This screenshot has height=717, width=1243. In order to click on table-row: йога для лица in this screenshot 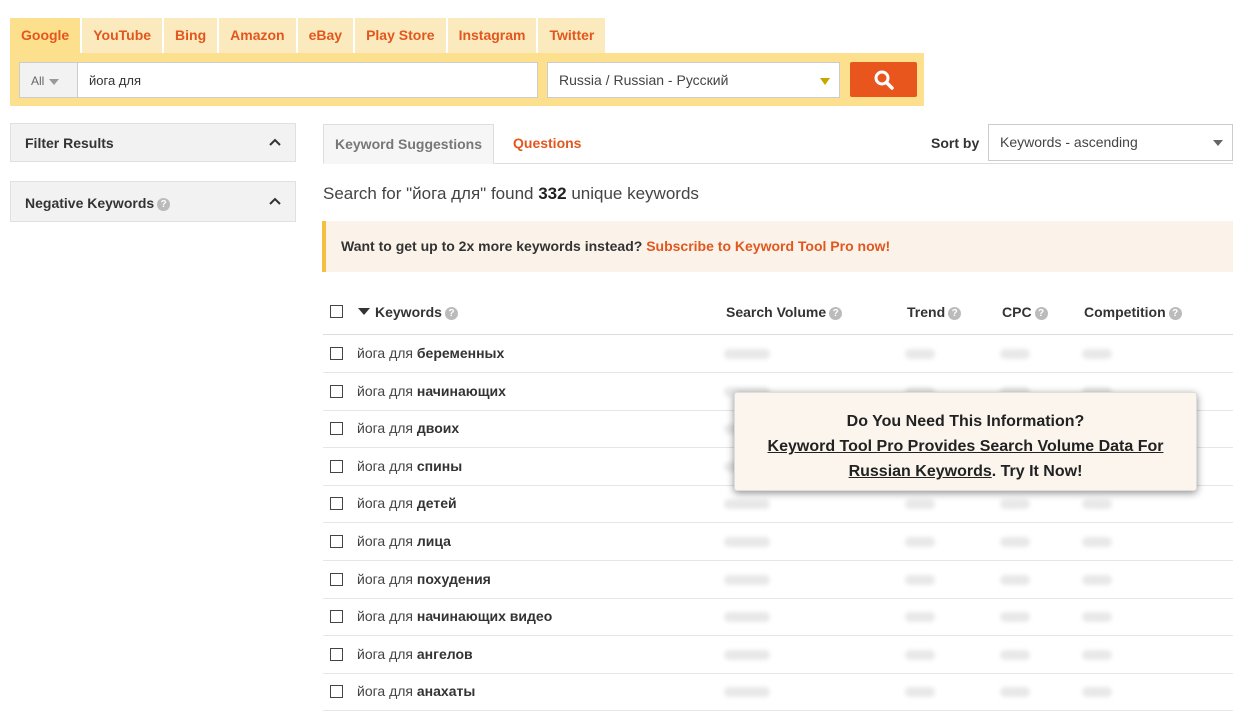, I will do `click(778, 542)`.